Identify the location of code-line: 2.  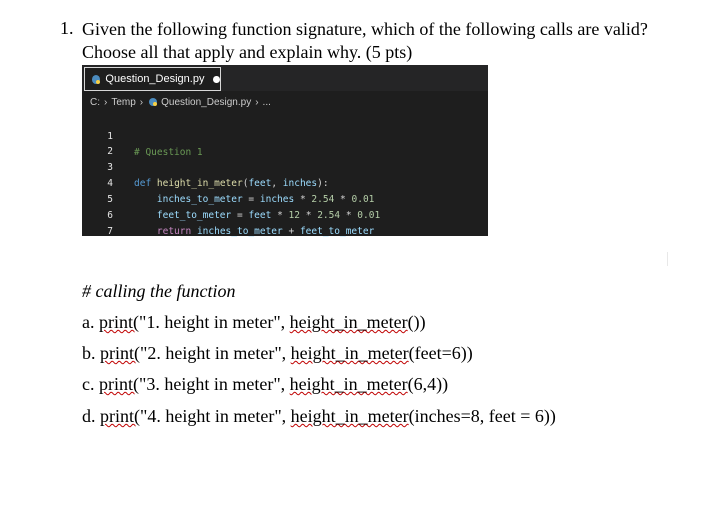
(285, 142).